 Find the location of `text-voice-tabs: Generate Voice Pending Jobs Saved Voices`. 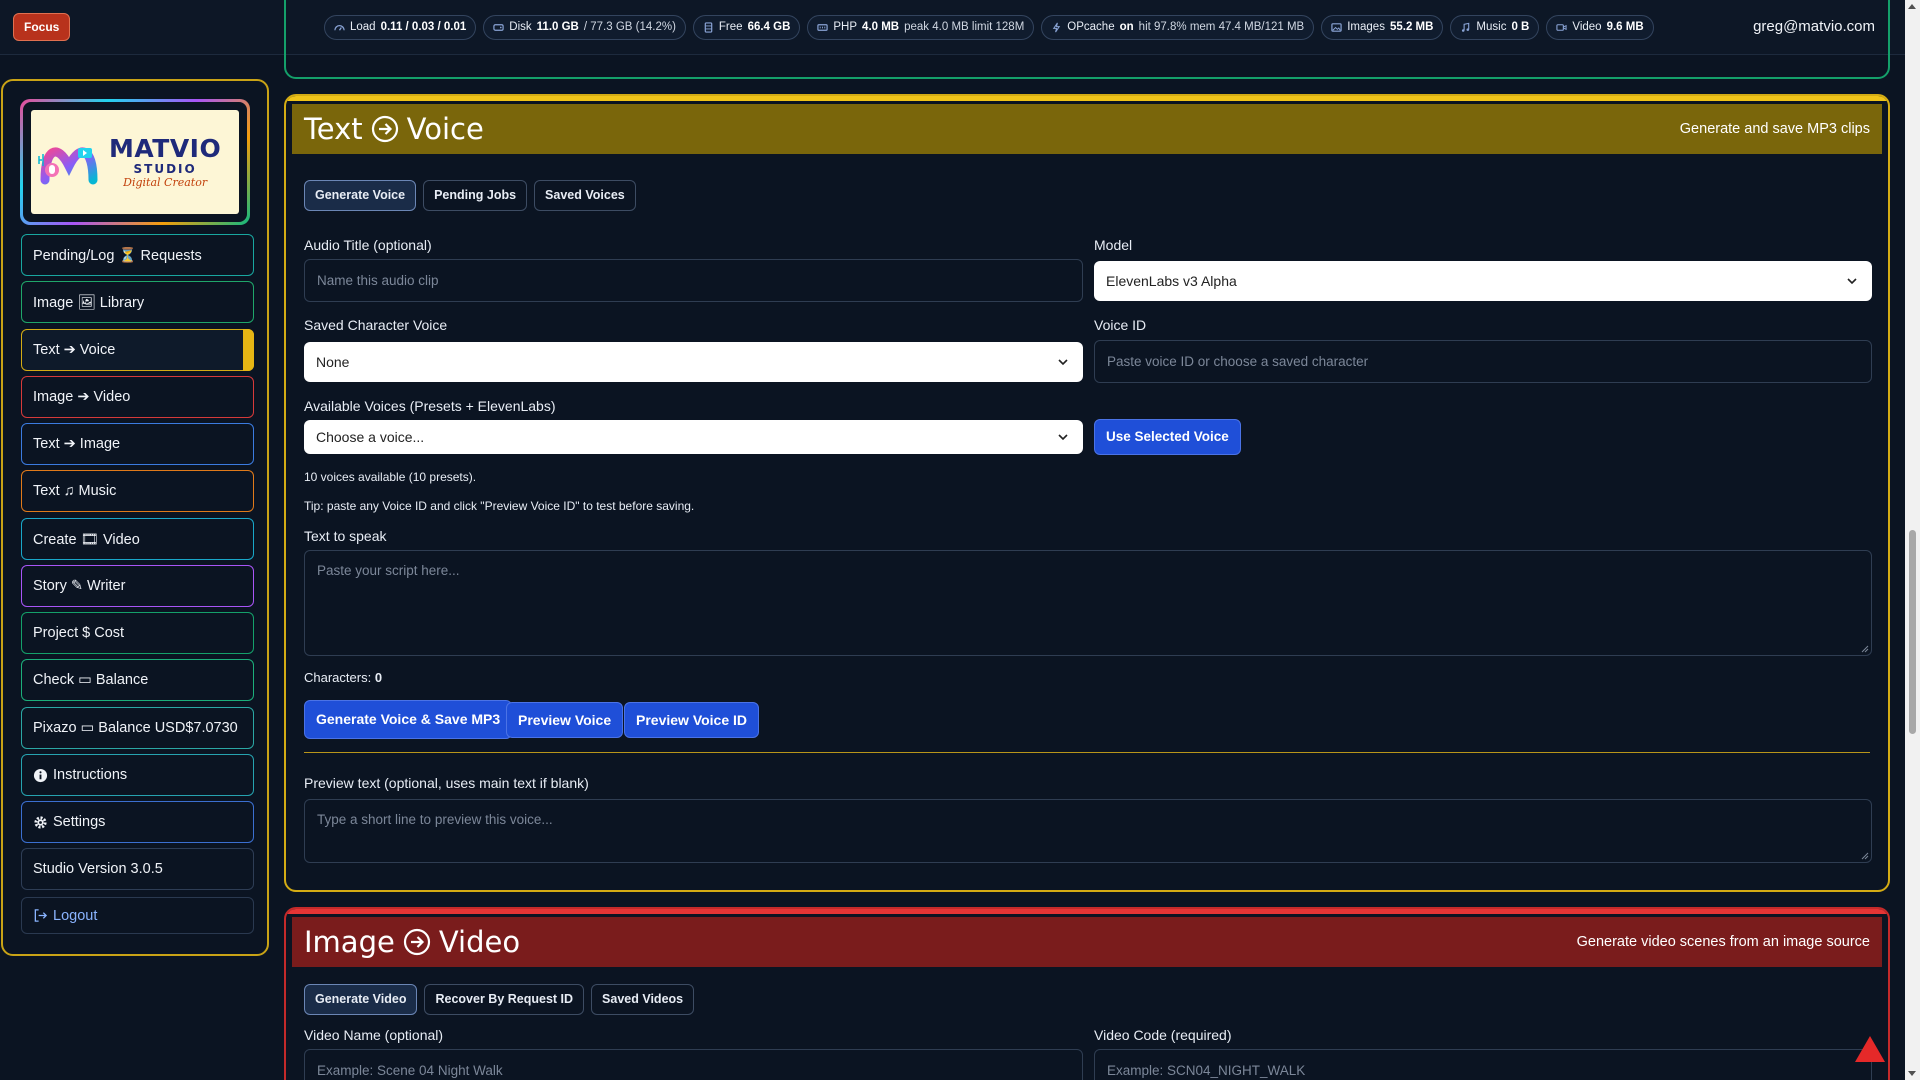

text-voice-tabs: Generate Voice Pending Jobs Saved Voices is located at coordinates (470, 195).